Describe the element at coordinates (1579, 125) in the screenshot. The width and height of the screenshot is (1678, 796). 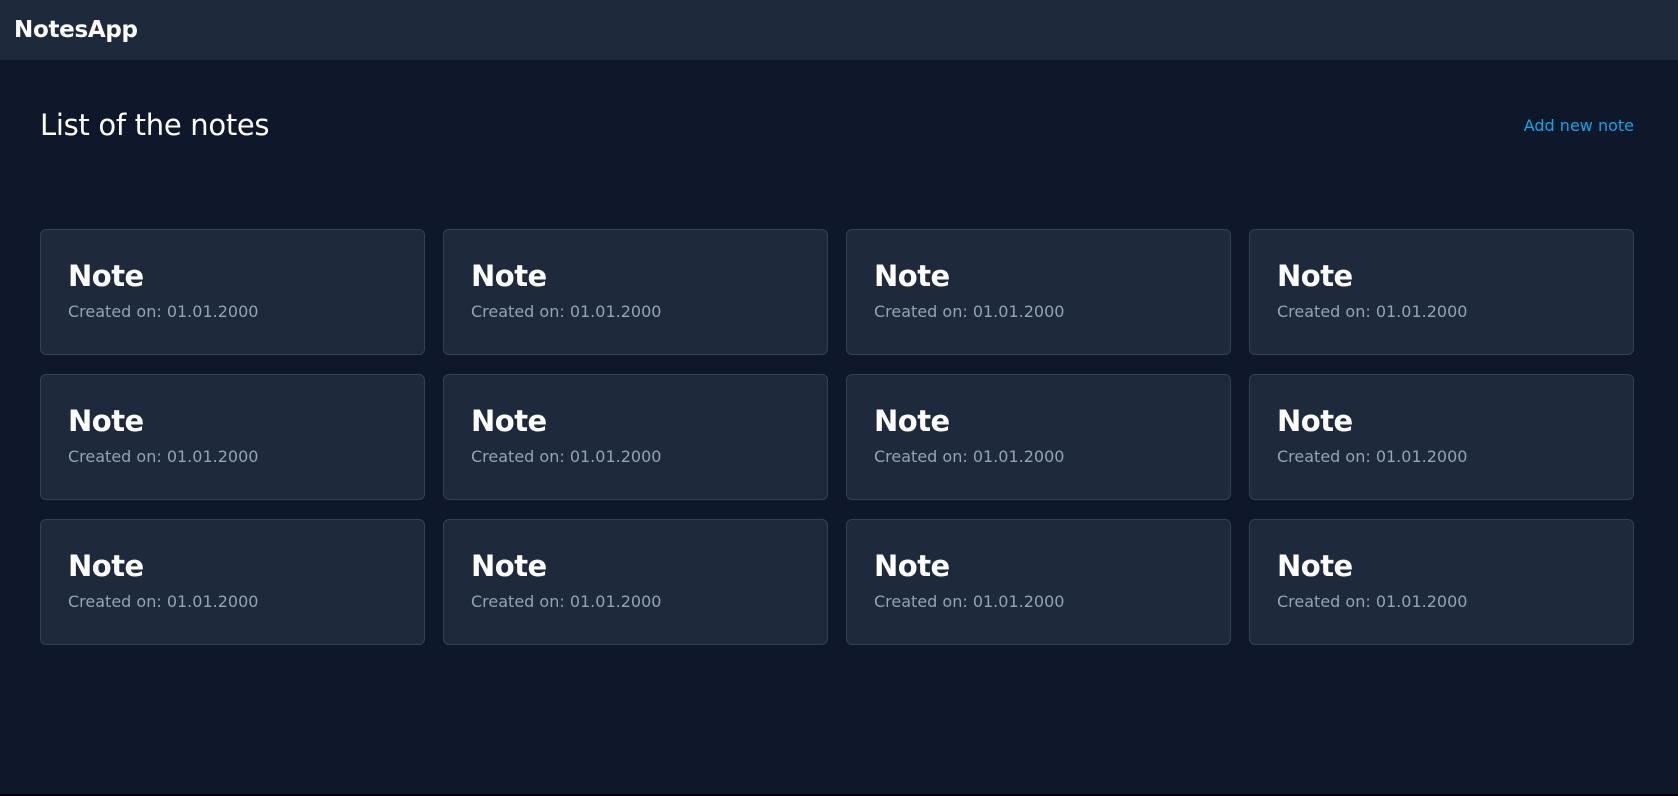
I see `add-new-note-link: Add new note` at that location.